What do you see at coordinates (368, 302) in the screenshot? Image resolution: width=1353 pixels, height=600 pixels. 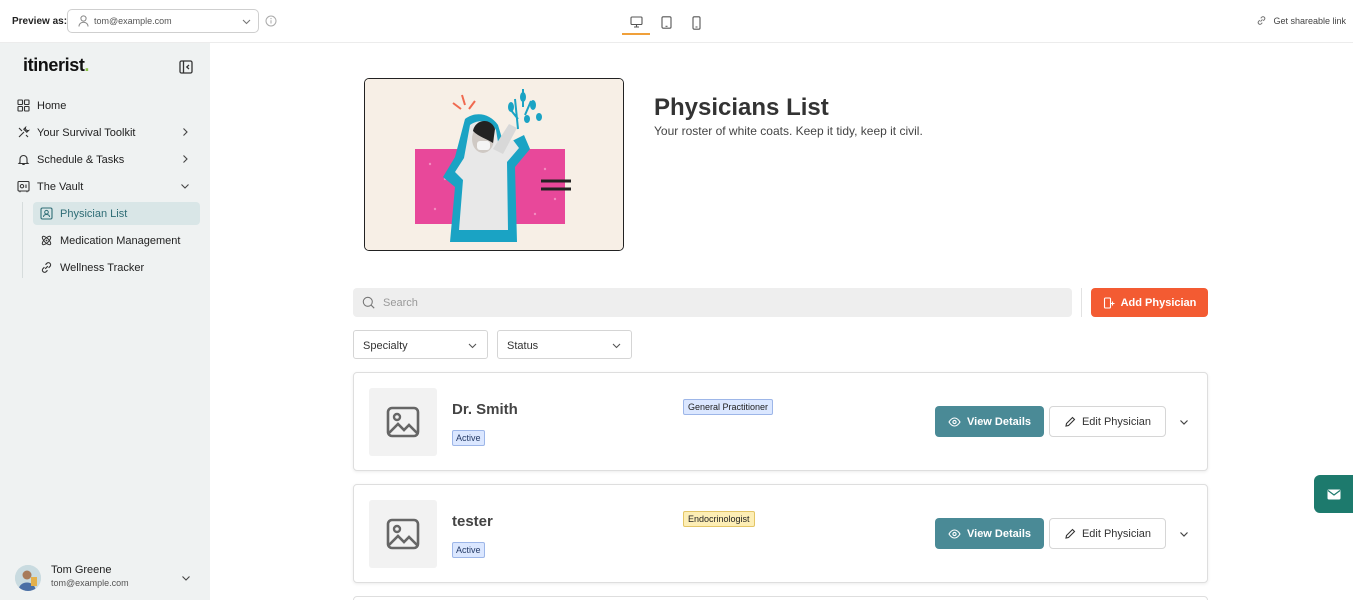 I see `search-icon` at bounding box center [368, 302].